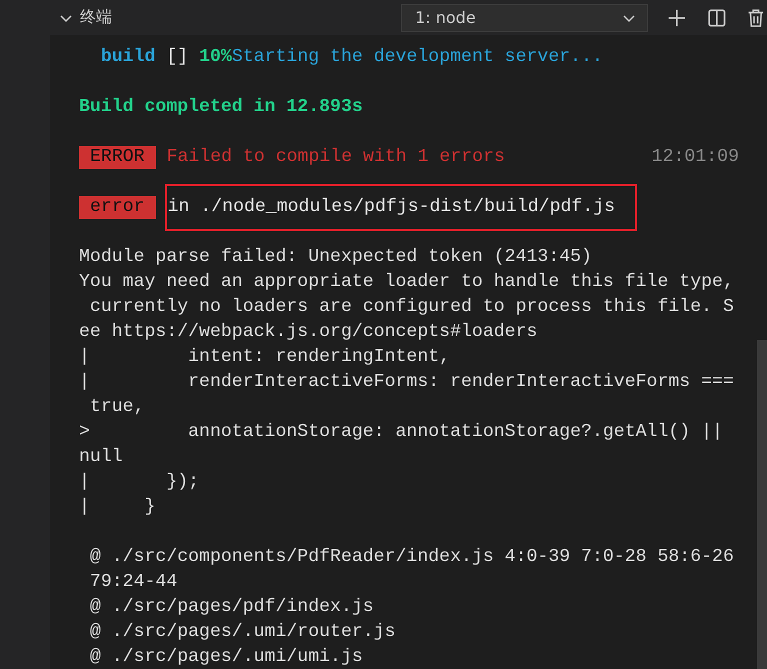  I want to click on output-line: true,, so click(116, 407).